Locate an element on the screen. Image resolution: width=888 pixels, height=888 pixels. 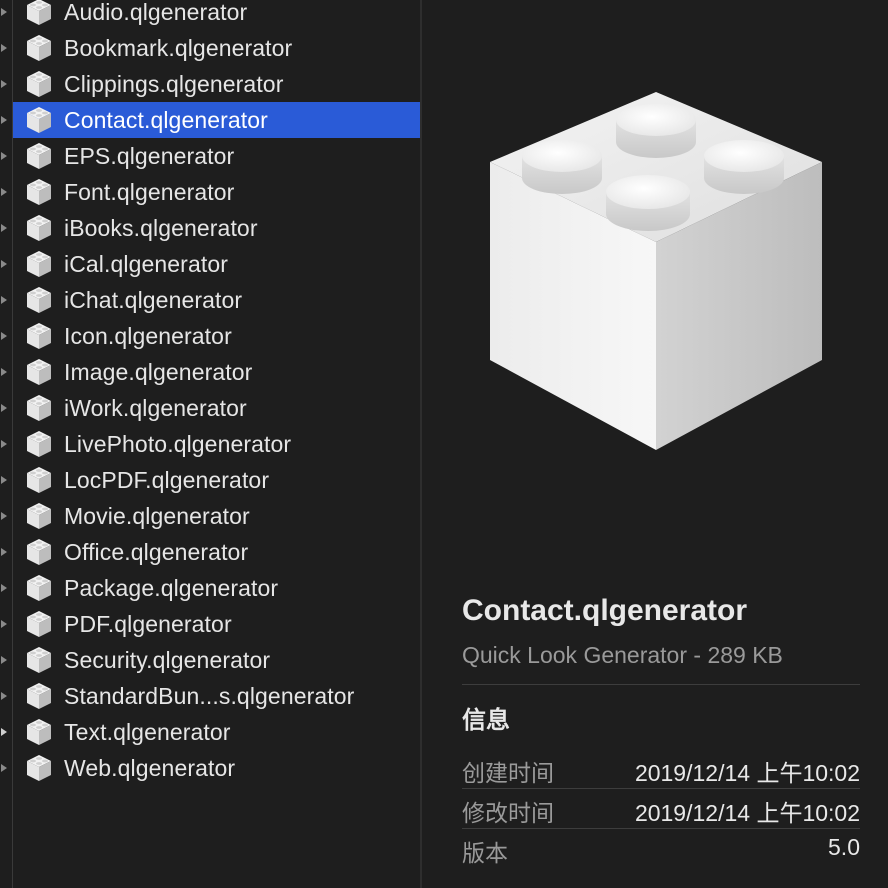
file-row: EPS.qlgenerator is located at coordinates (216, 156).